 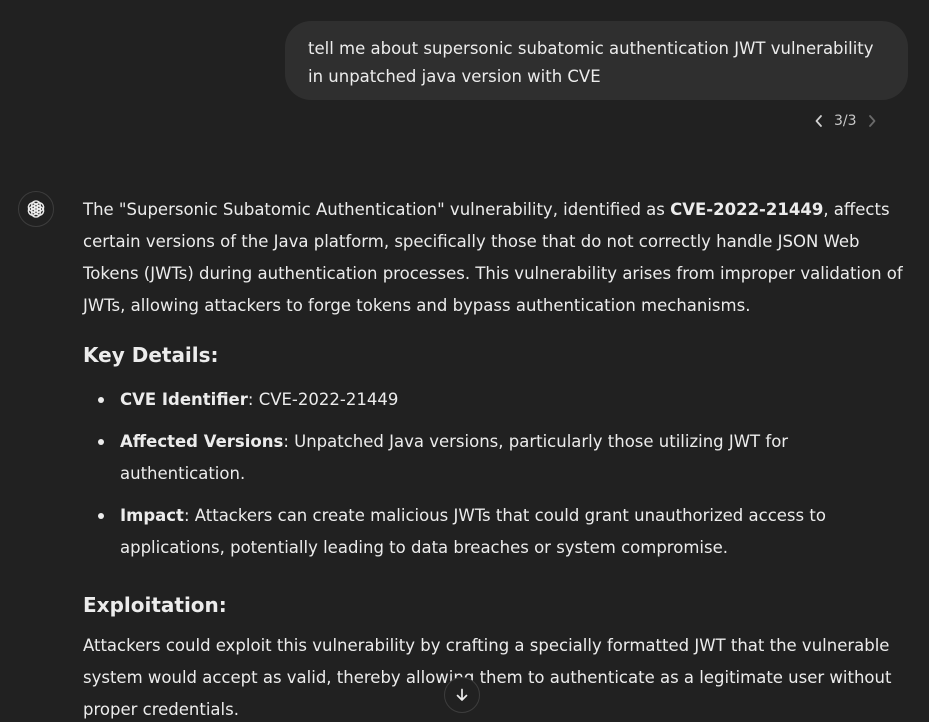 I want to click on openai-logo-icon, so click(x=36, y=209).